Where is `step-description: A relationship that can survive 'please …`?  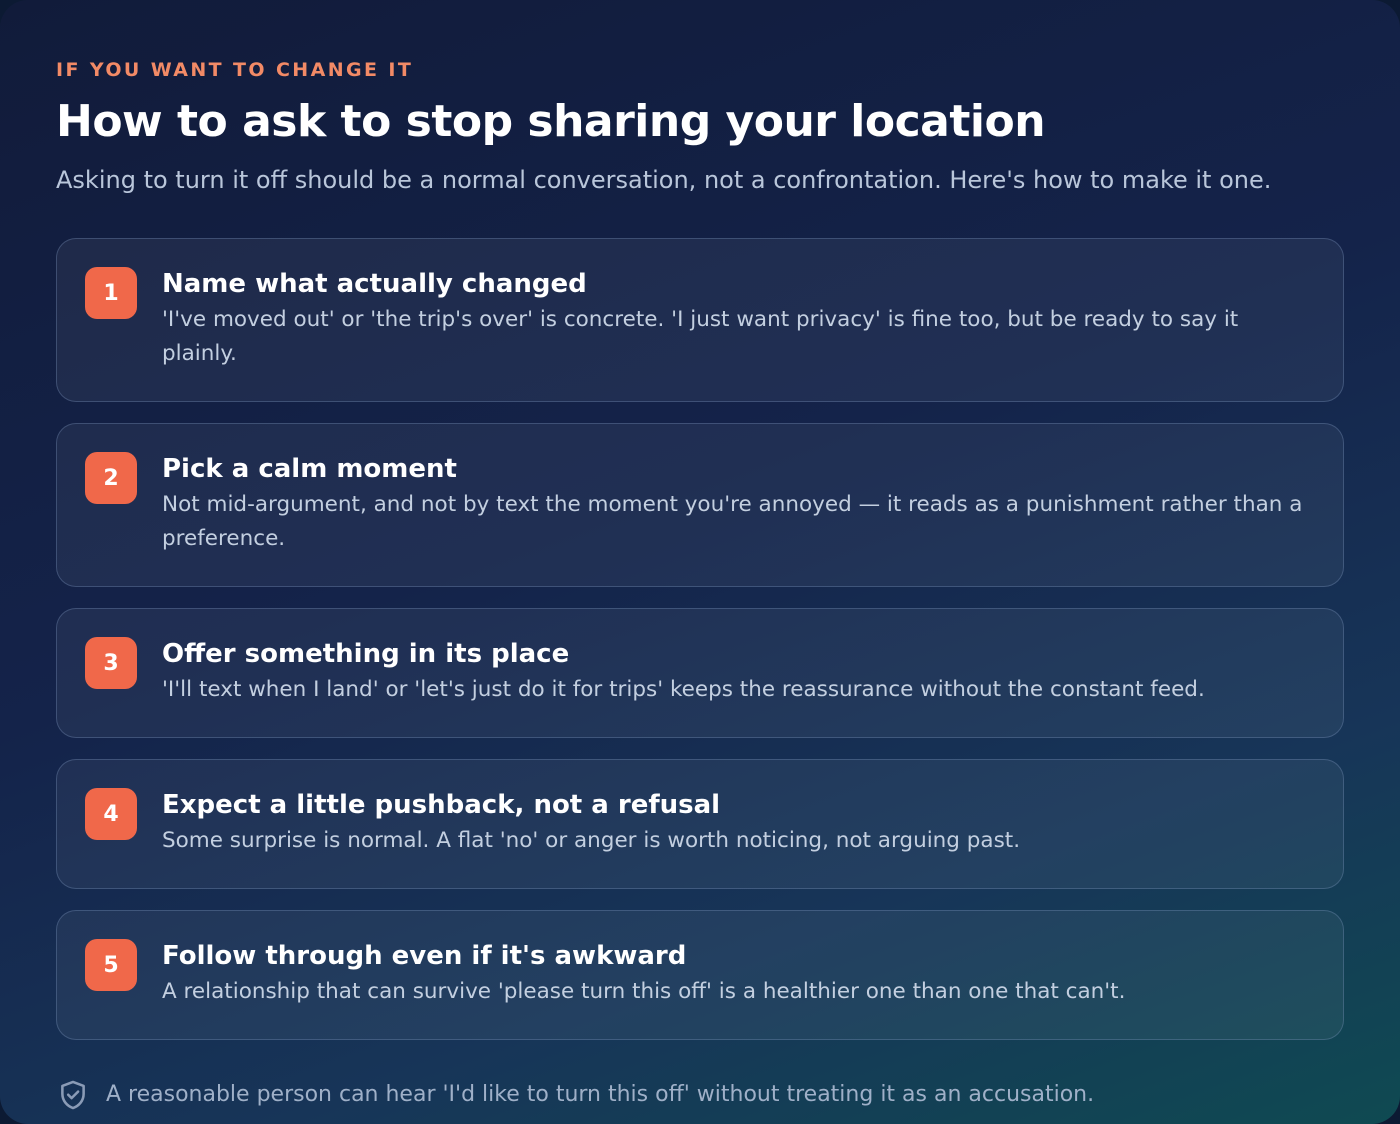 step-description: A relationship that can survive 'please … is located at coordinates (644, 991).